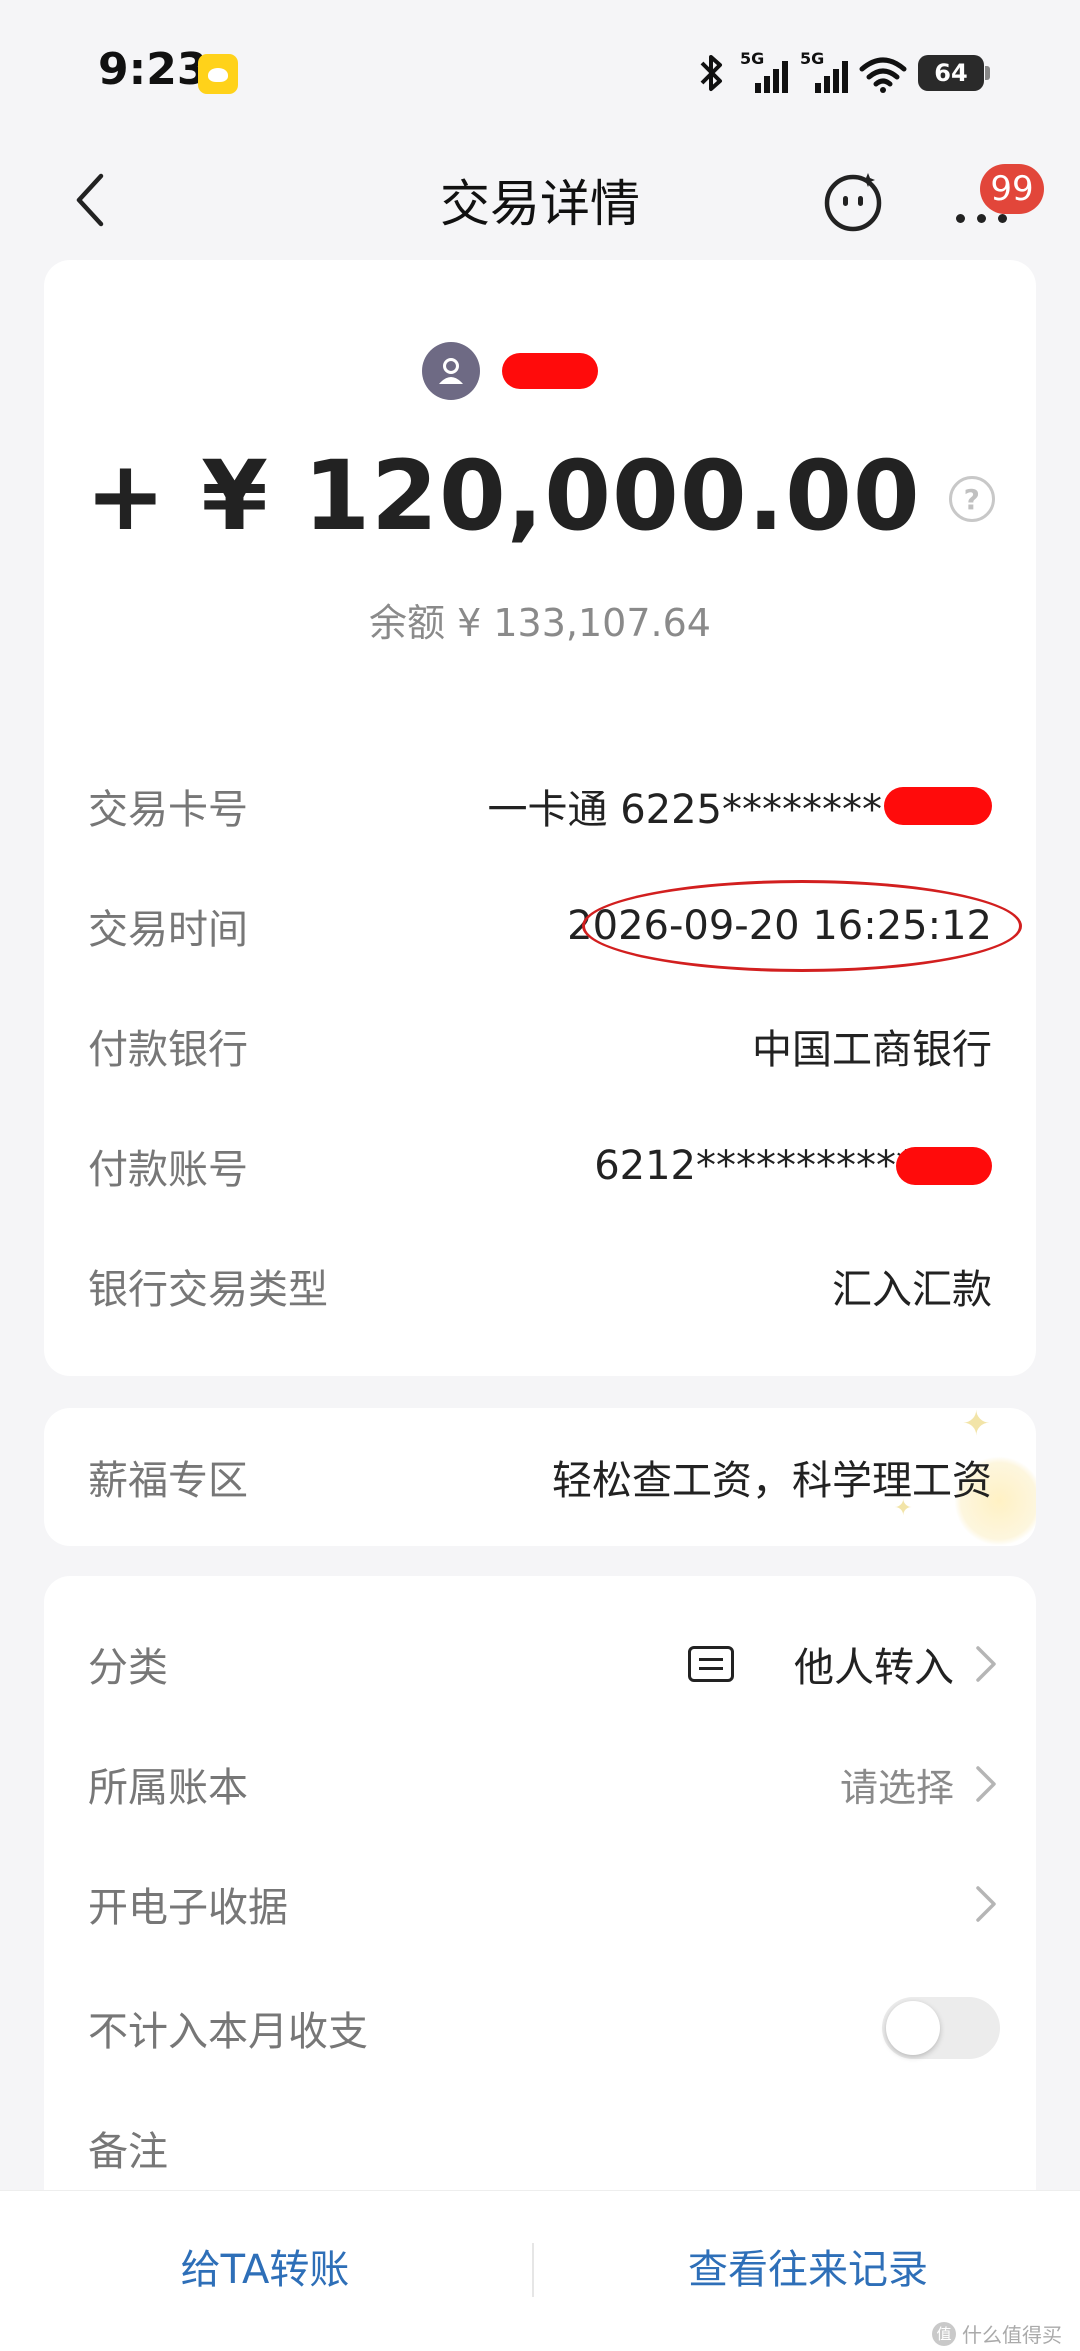 The width and height of the screenshot is (1080, 2351). I want to click on detail-label: 付款银行, so click(168, 1050).